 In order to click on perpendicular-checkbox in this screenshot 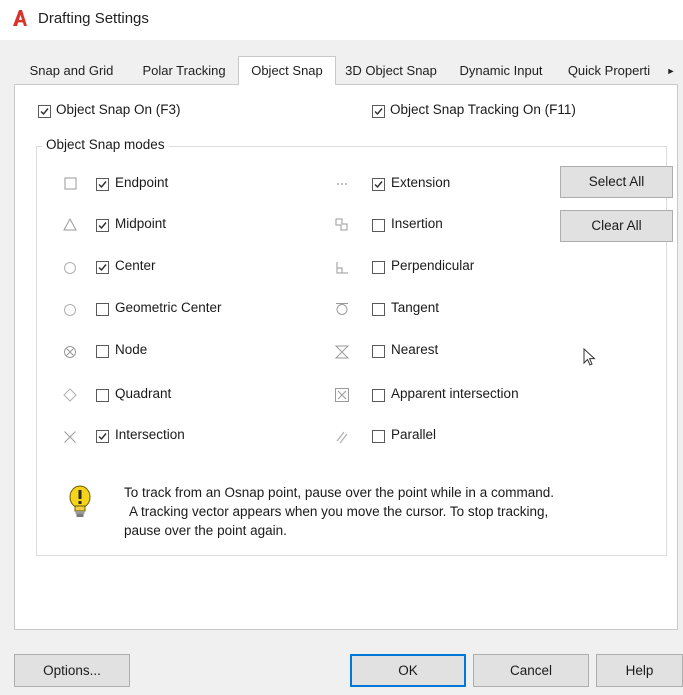, I will do `click(378, 267)`.